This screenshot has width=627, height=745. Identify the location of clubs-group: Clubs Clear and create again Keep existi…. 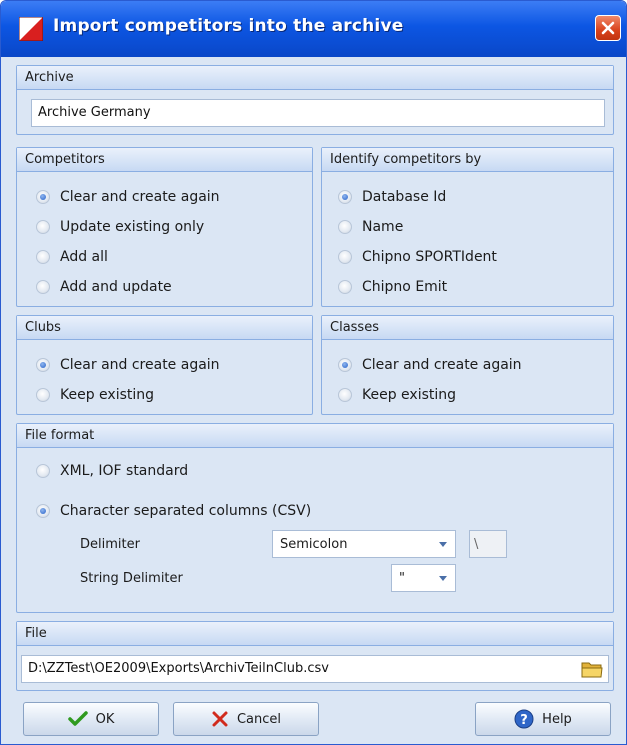
(164, 365).